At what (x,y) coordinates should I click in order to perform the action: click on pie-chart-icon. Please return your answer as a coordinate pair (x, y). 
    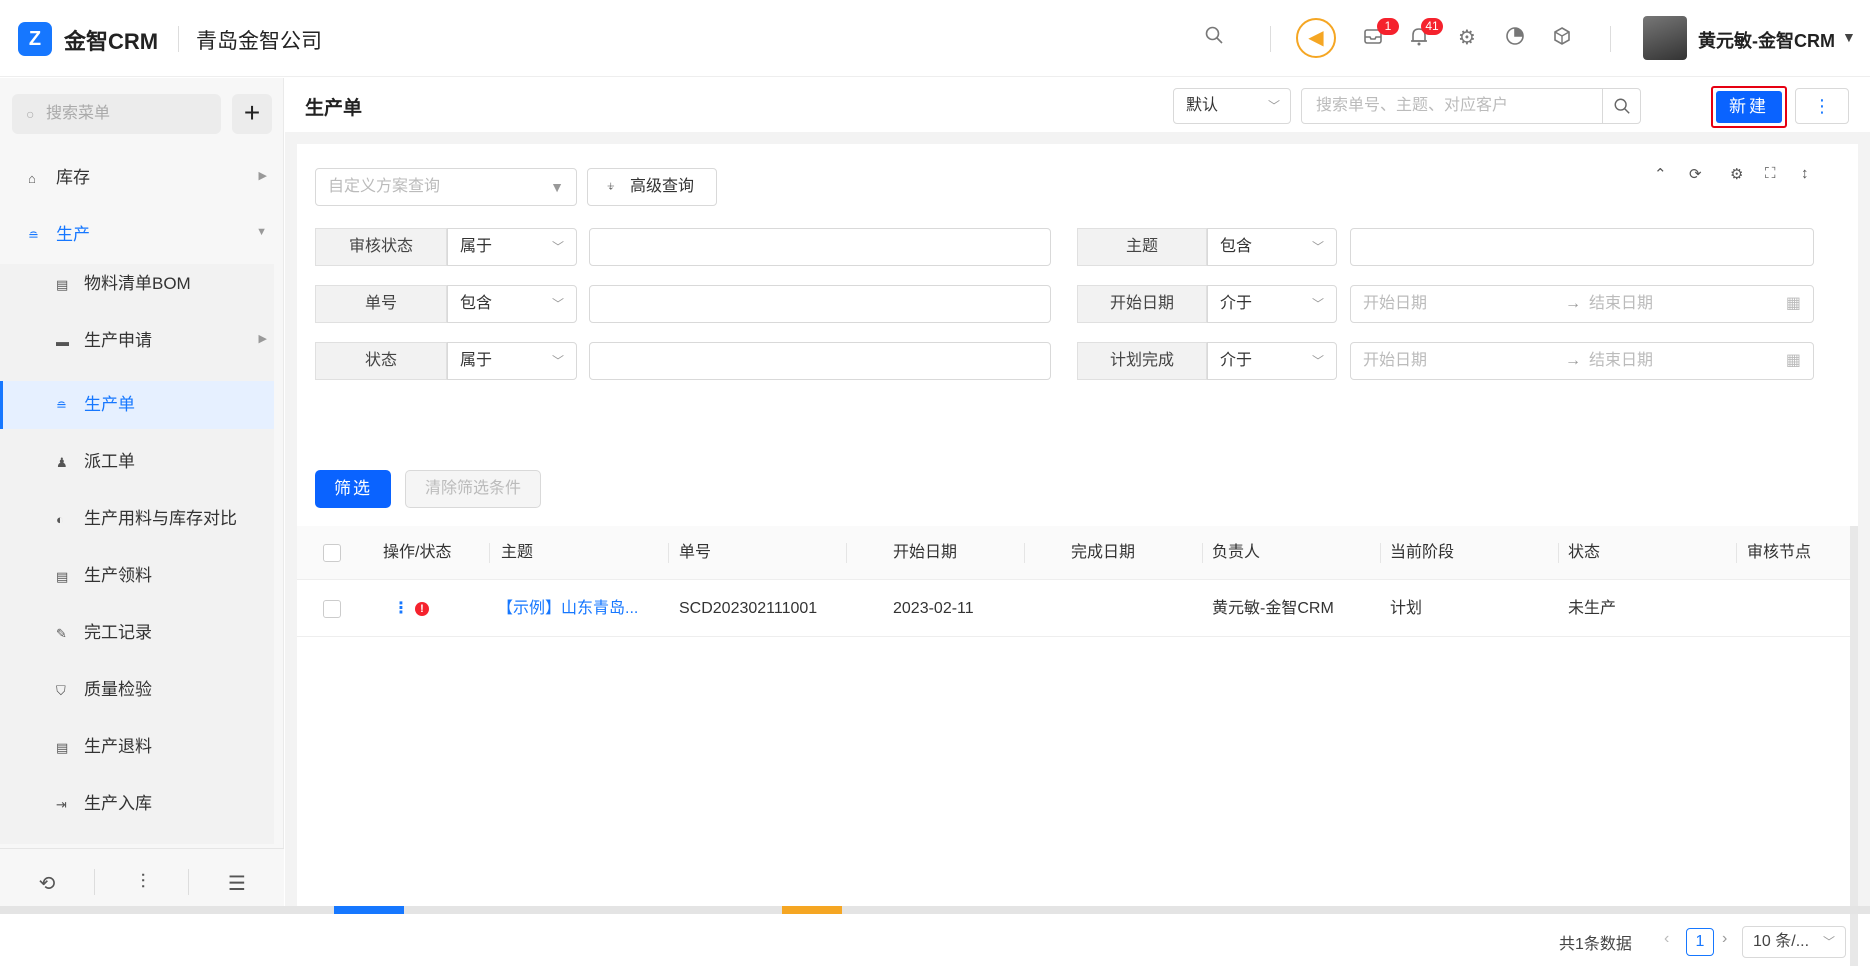
    Looking at the image, I should click on (1515, 38).